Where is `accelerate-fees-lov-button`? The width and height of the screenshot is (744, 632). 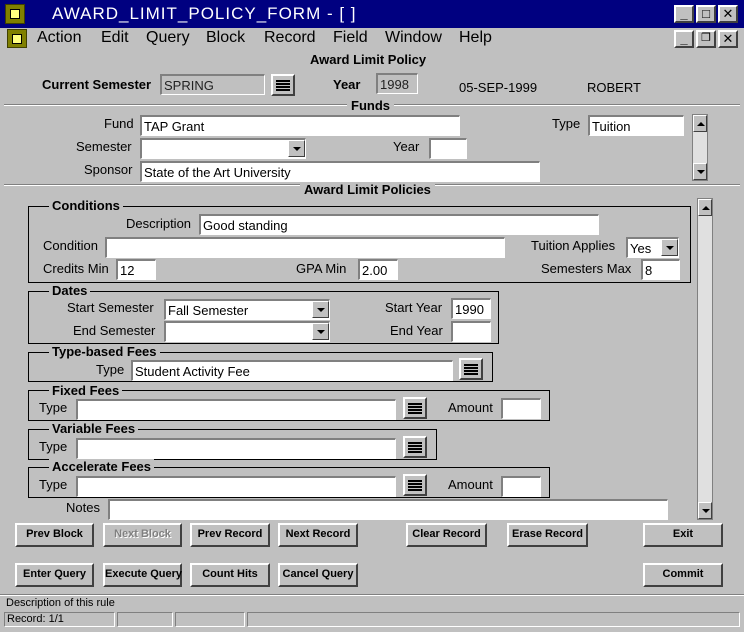
accelerate-fees-lov-button is located at coordinates (415, 485).